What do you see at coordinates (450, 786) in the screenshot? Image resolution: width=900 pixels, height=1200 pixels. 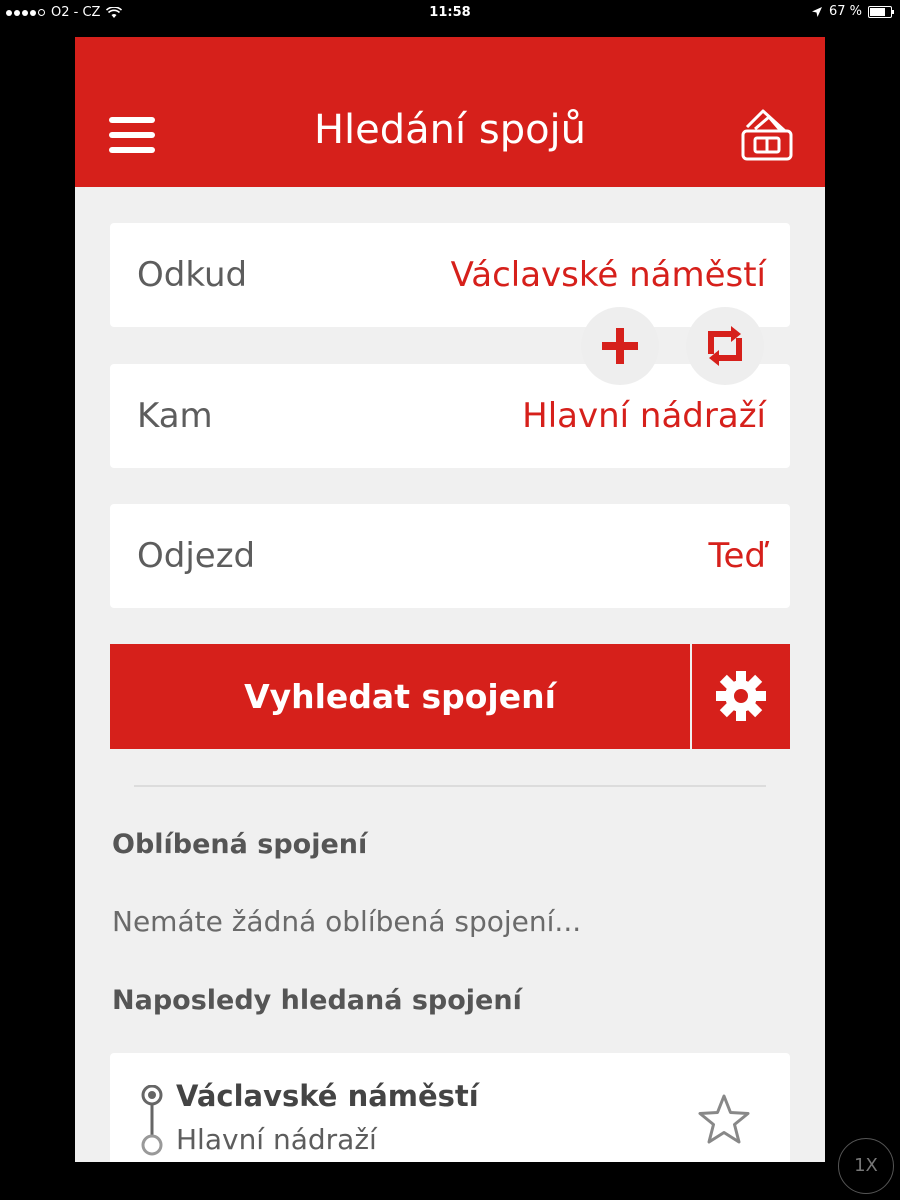 I see `divider` at bounding box center [450, 786].